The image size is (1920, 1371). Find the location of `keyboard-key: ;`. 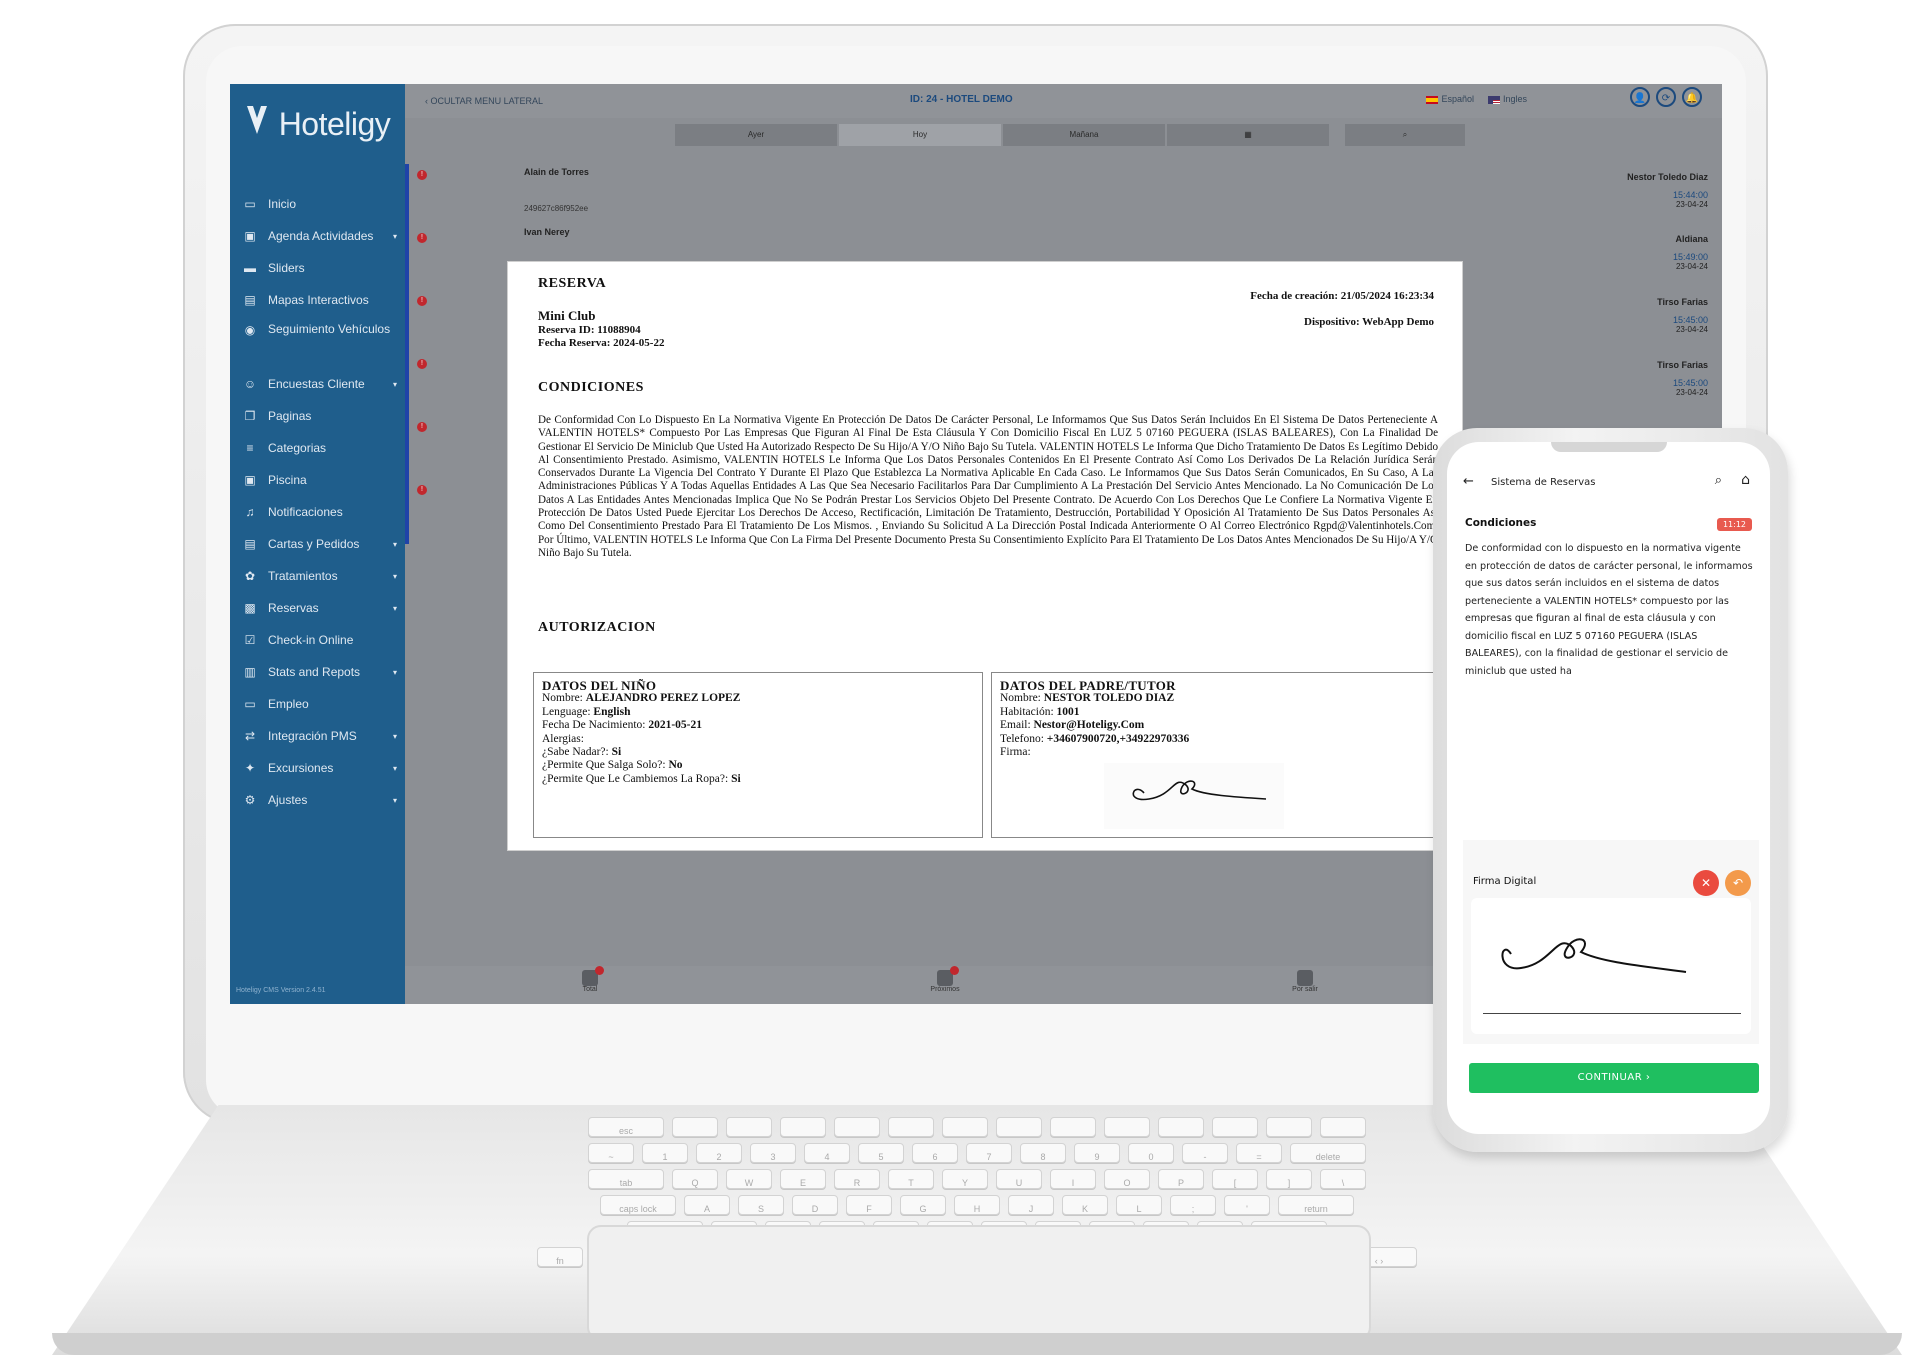

keyboard-key: ; is located at coordinates (1193, 1205).